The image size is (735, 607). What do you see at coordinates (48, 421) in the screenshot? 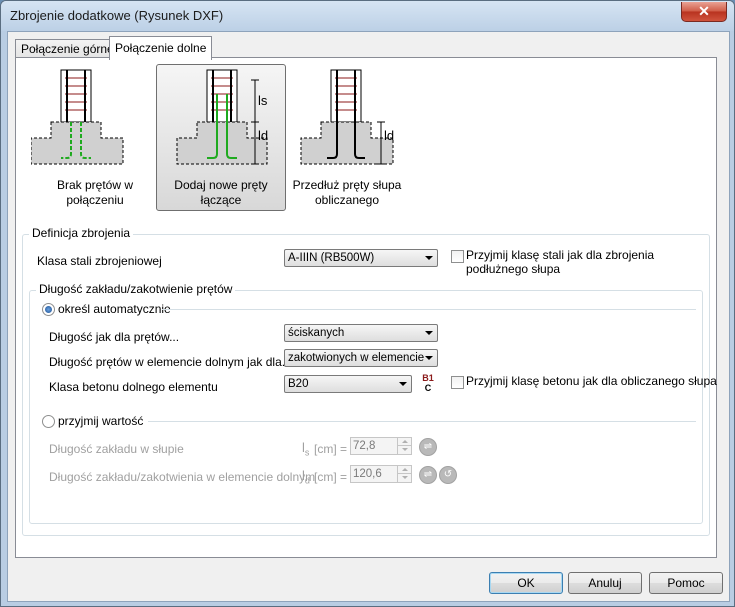
I see `manual-radio` at bounding box center [48, 421].